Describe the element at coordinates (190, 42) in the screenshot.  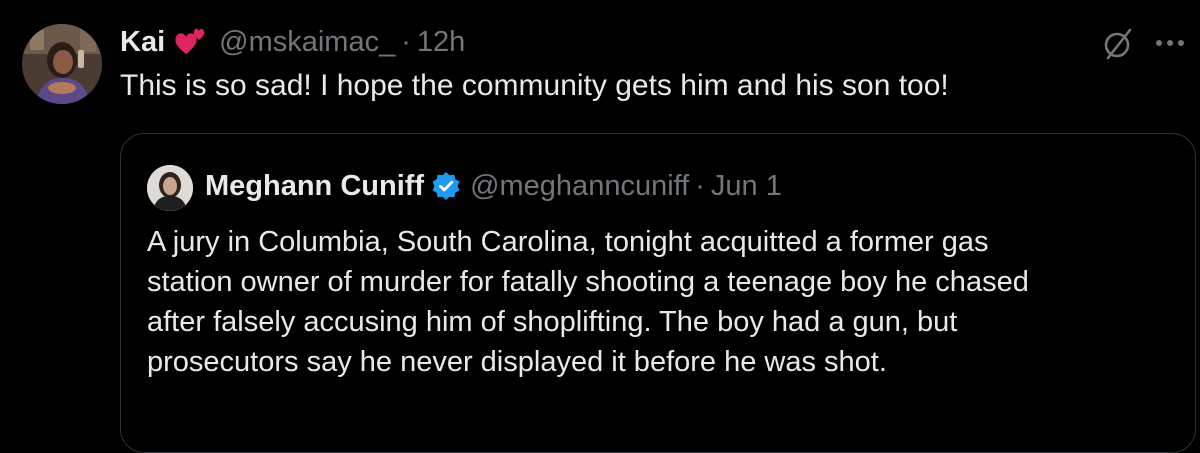
I see `two-hearts-emoji-icon` at that location.